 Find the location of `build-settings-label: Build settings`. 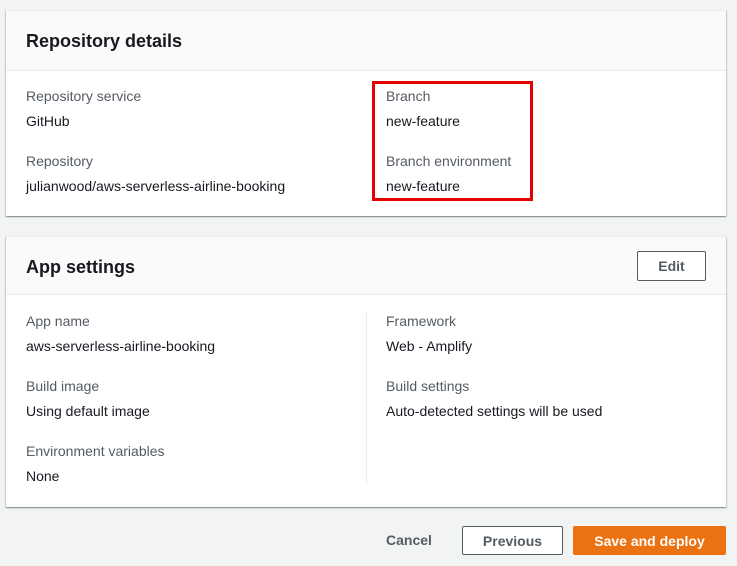

build-settings-label: Build settings is located at coordinates (428, 386).